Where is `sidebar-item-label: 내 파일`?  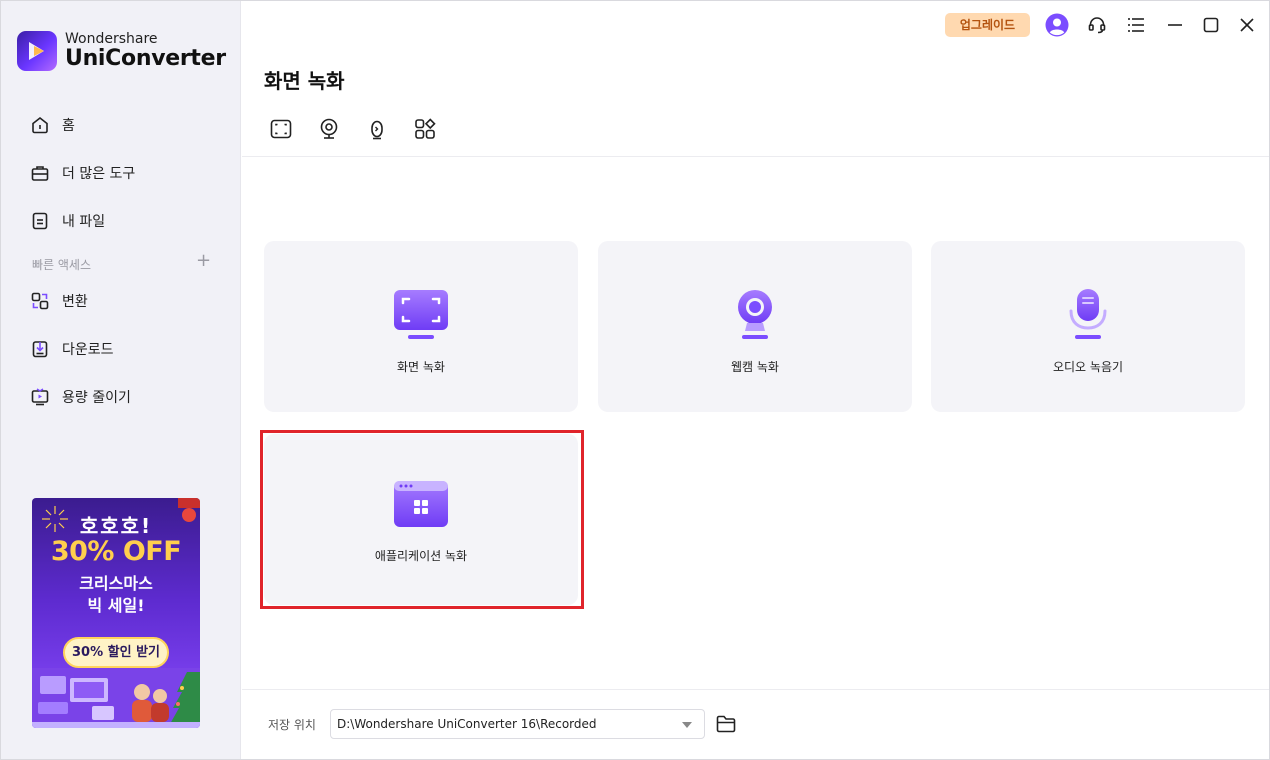
sidebar-item-label: 내 파일 is located at coordinates (84, 222).